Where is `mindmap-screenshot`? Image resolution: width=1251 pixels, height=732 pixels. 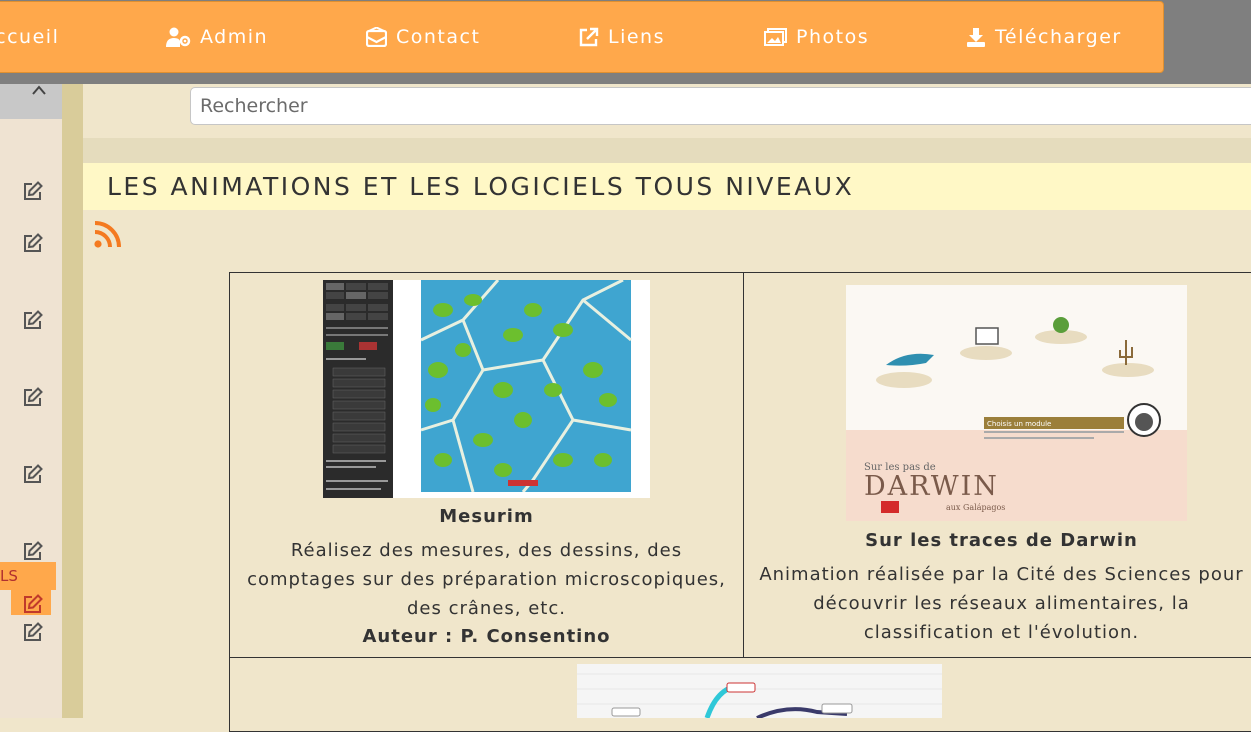
mindmap-screenshot is located at coordinates (759, 691).